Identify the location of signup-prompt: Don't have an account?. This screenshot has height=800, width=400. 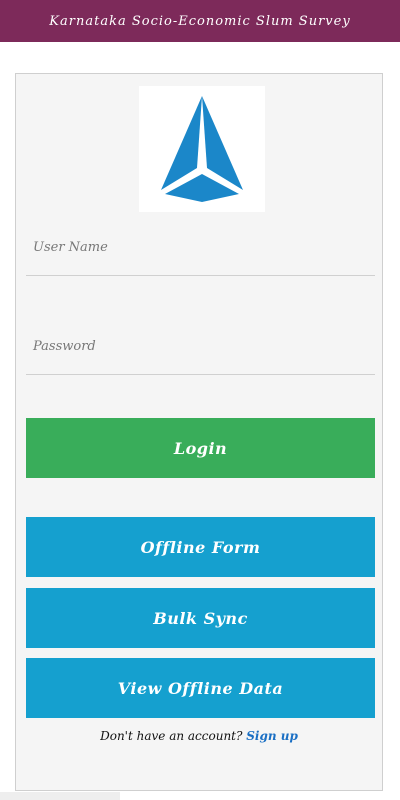
(173, 736).